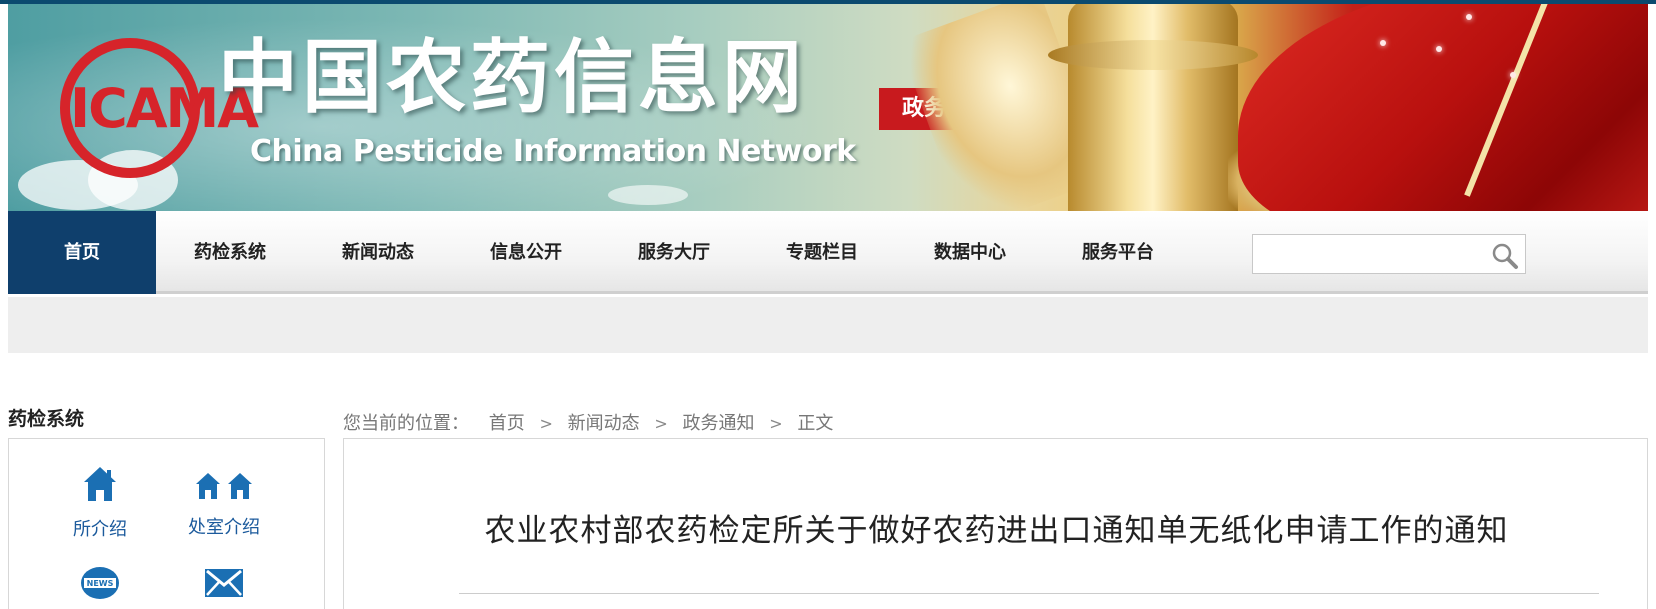  I want to click on nav-item-data-center: 数据中心, so click(970, 252).